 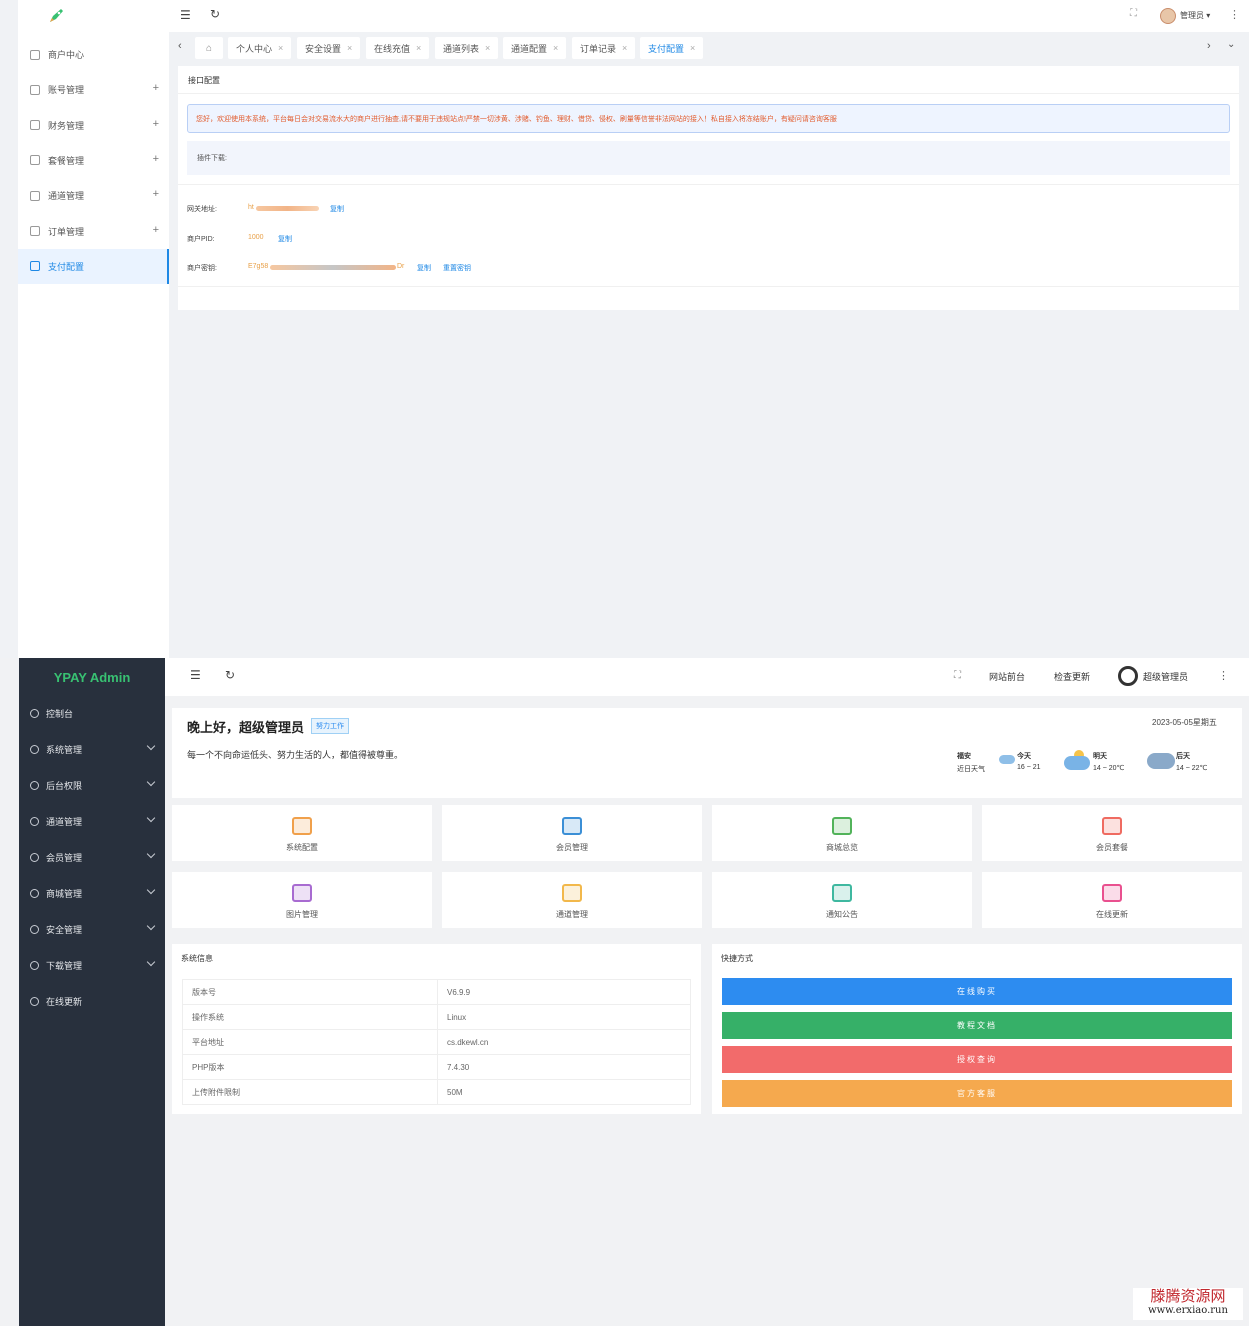 What do you see at coordinates (604, 48) in the screenshot?
I see `tab-5: 订单记录 ×` at bounding box center [604, 48].